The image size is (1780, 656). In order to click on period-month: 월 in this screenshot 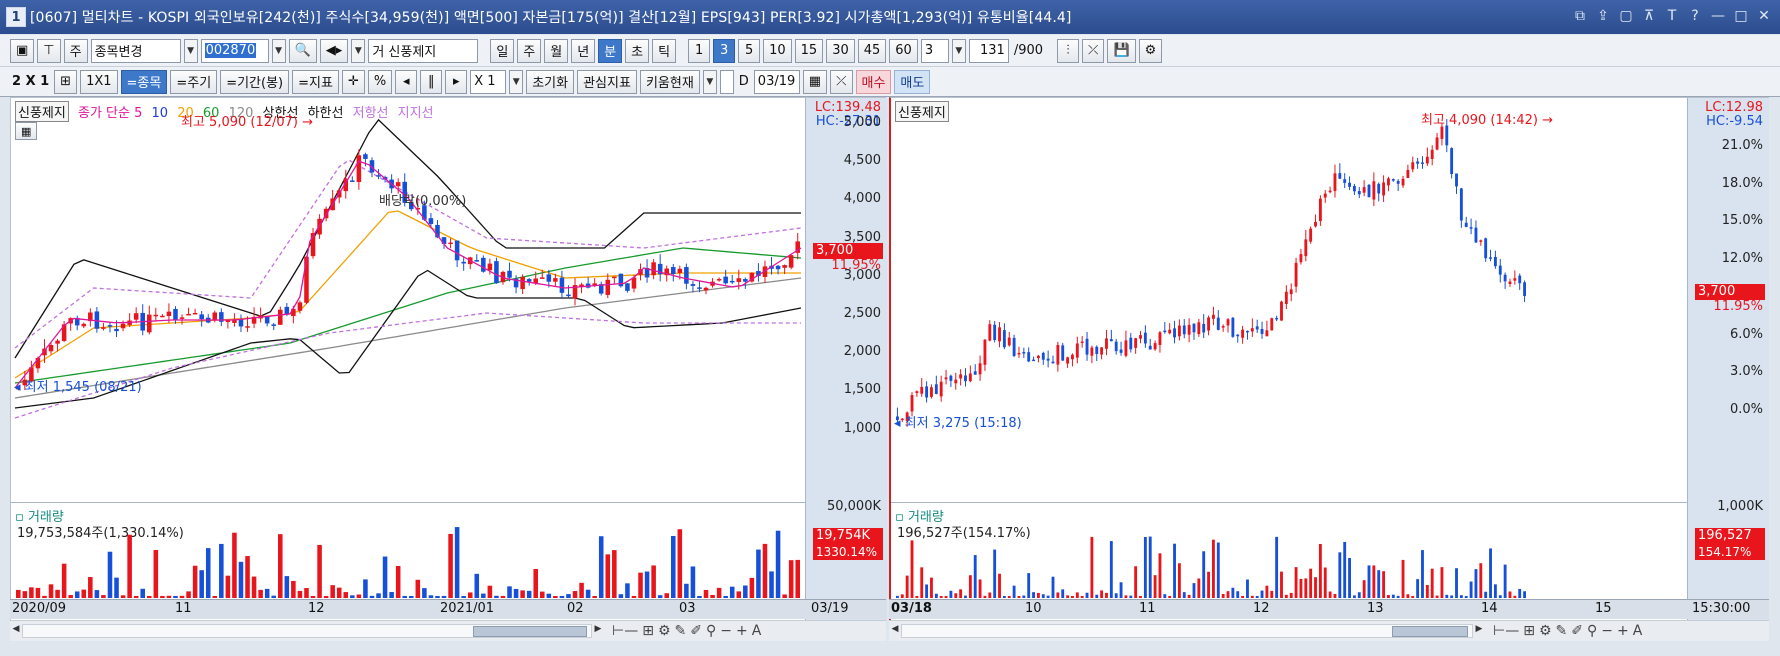, I will do `click(556, 50)`.